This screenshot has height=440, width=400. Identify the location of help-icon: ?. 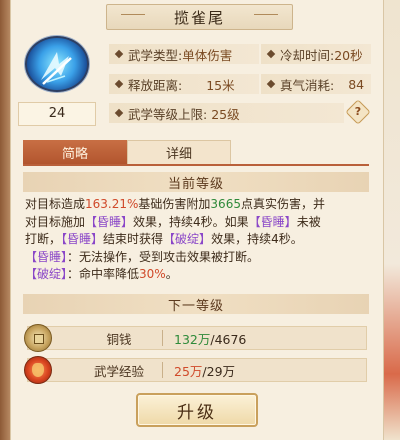
(358, 111).